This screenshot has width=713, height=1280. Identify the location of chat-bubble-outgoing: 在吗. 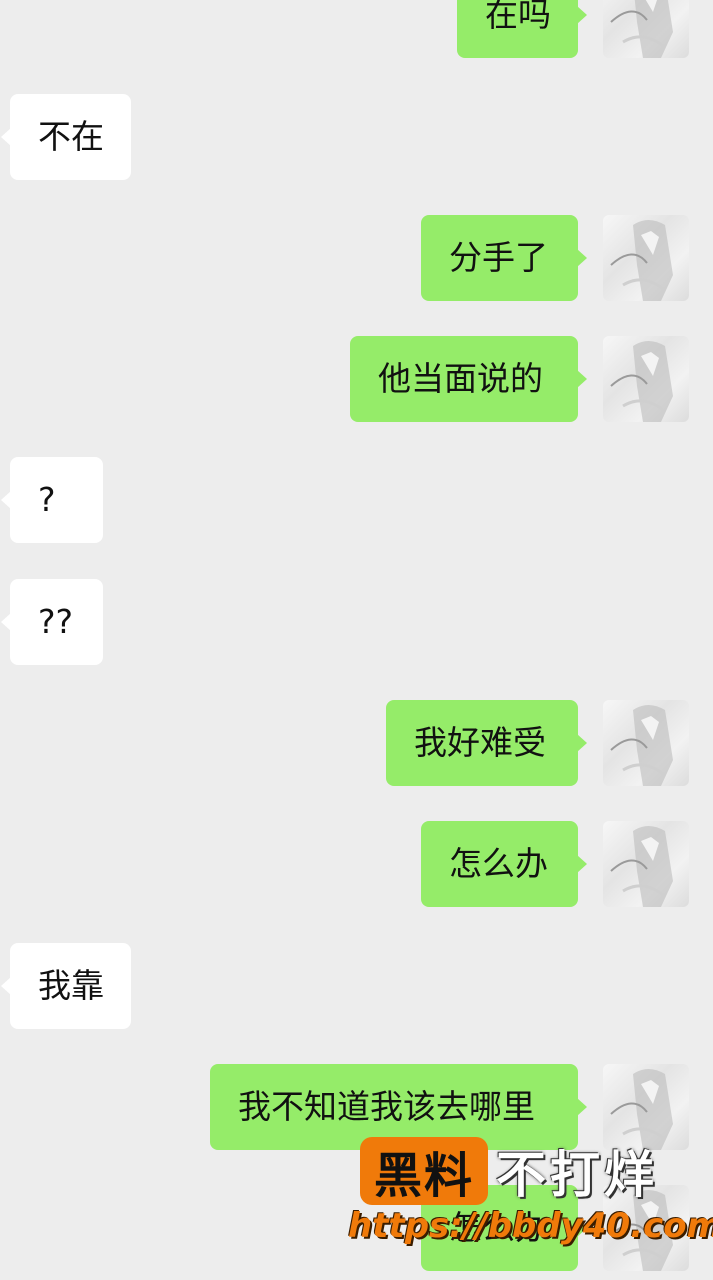
(522, 29).